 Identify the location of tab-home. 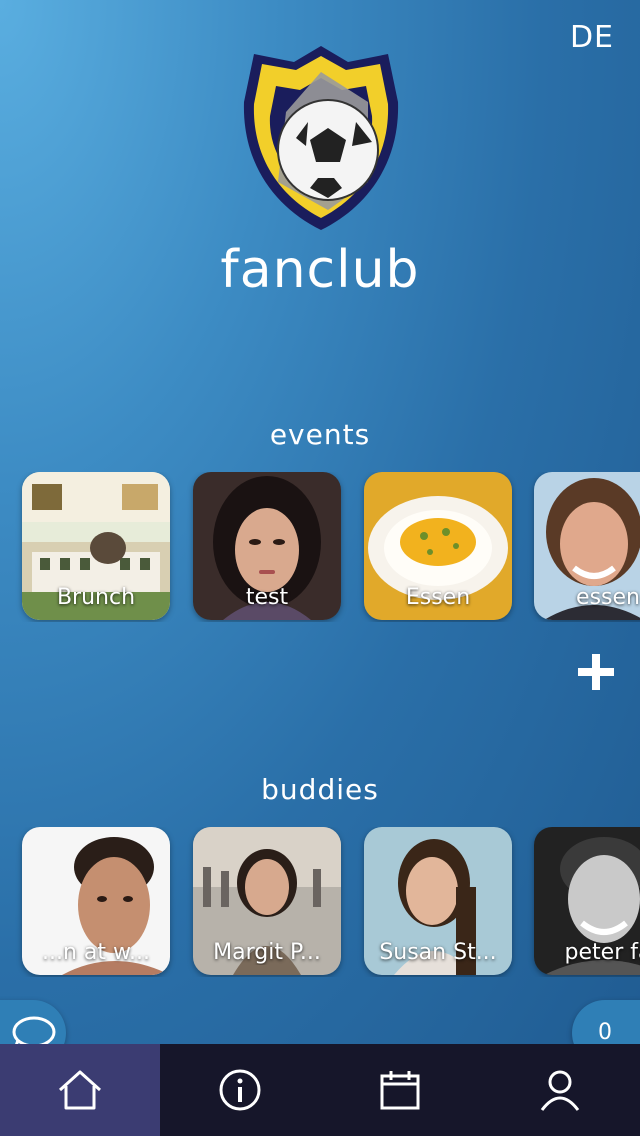
(80, 1090).